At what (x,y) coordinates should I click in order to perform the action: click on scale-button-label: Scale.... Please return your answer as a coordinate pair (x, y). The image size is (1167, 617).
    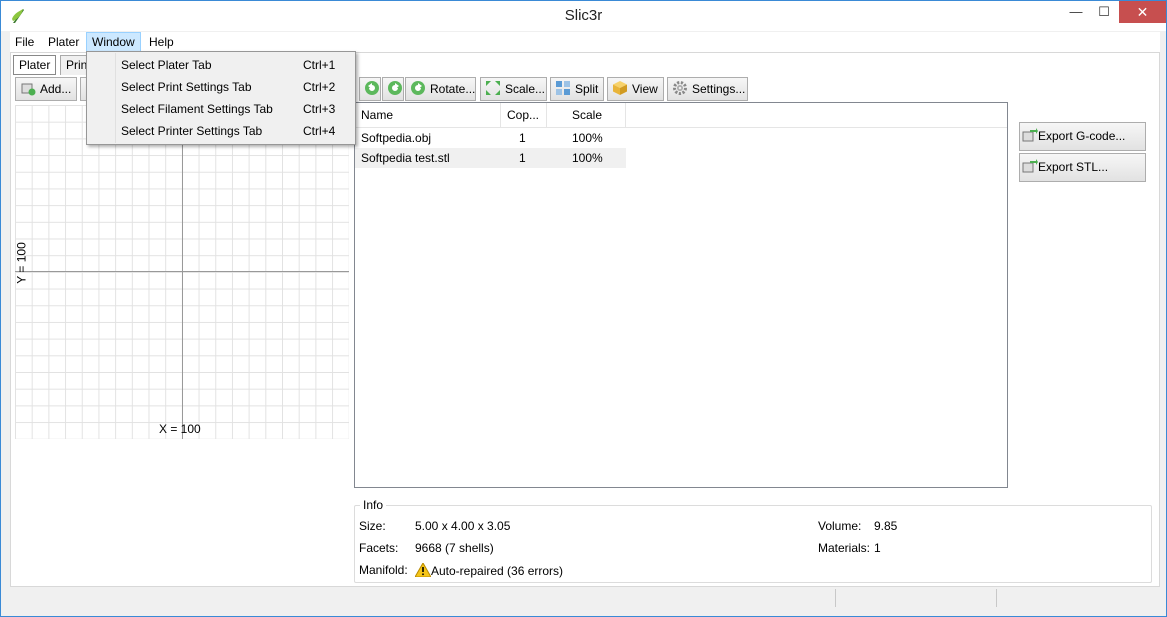
    Looking at the image, I should click on (525, 89).